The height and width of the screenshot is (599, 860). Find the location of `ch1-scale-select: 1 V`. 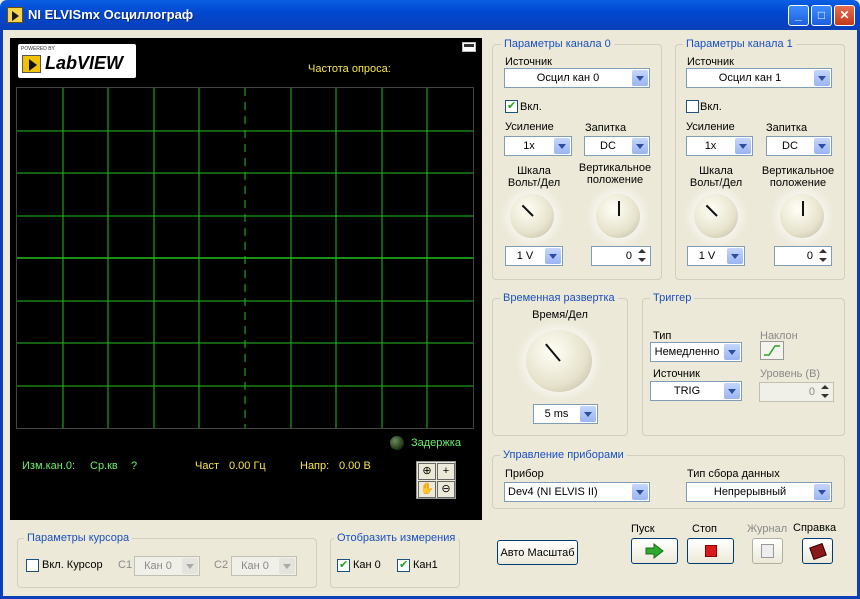

ch1-scale-select: 1 V is located at coordinates (716, 256).